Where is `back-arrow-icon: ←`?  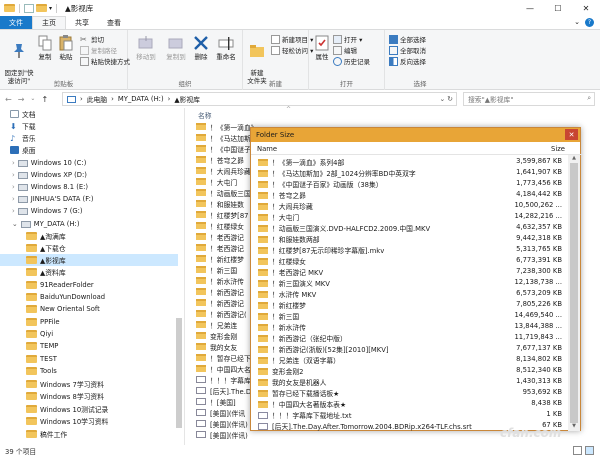
back-arrow-icon: ← is located at coordinates (8, 99).